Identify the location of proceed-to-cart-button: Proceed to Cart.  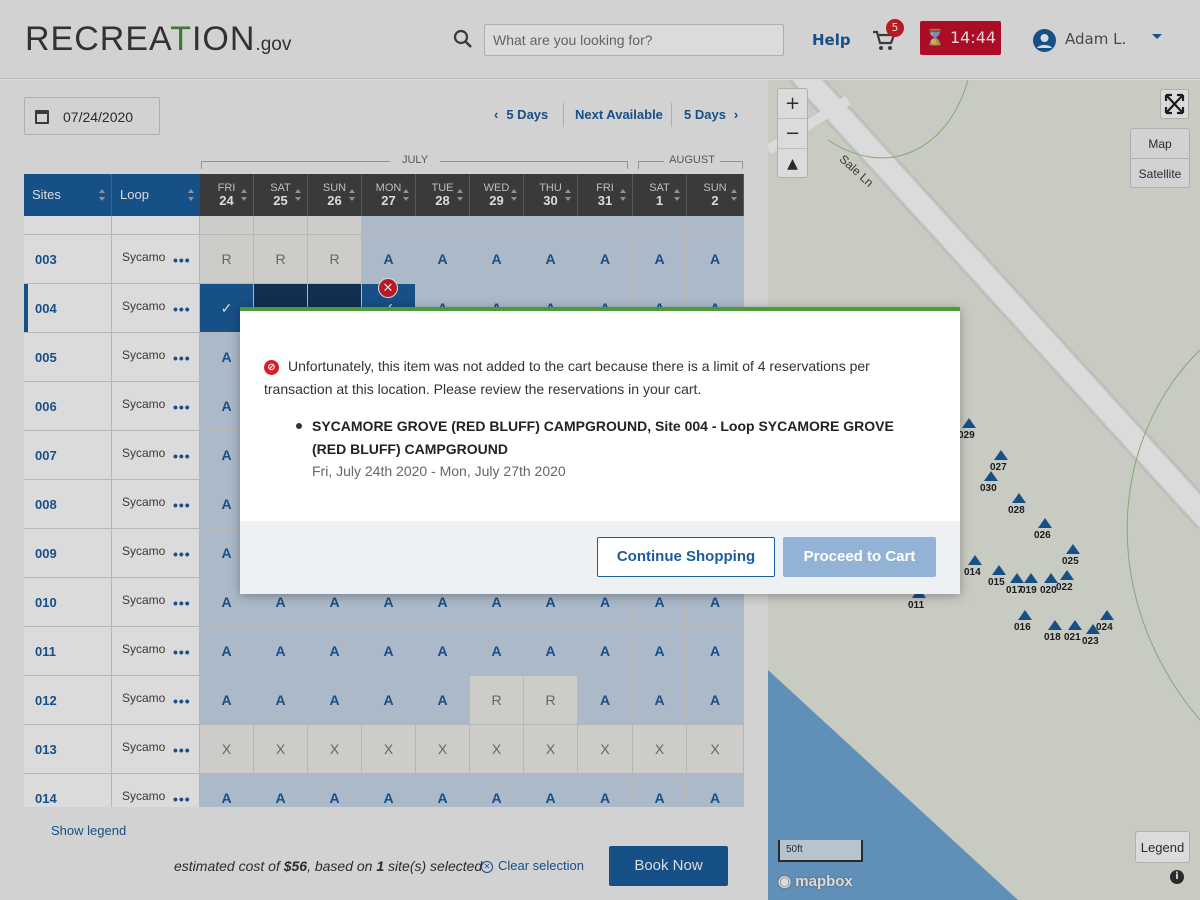
(859, 557).